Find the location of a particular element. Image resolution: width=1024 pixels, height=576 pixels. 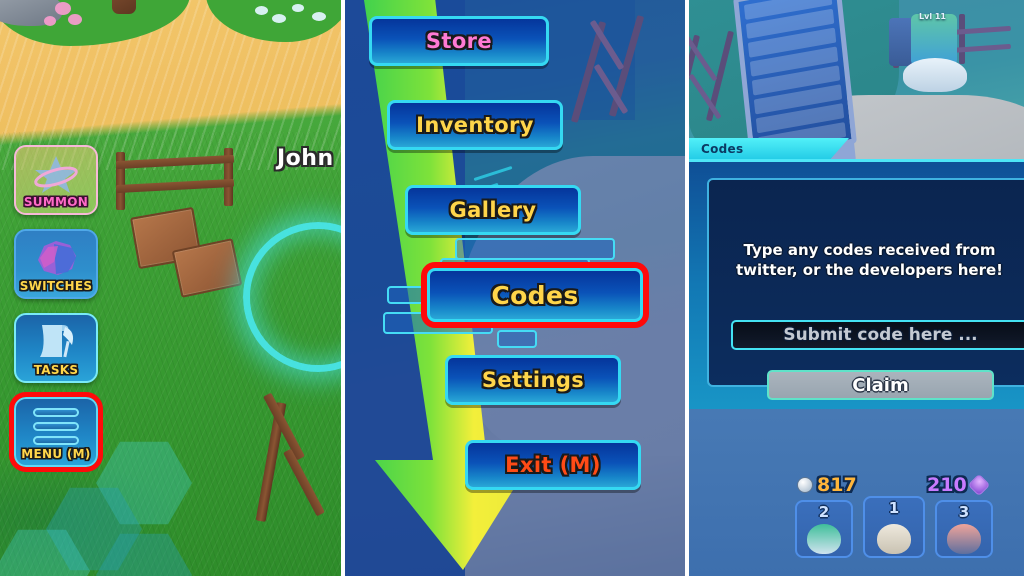

gem-icon is located at coordinates (978, 485).